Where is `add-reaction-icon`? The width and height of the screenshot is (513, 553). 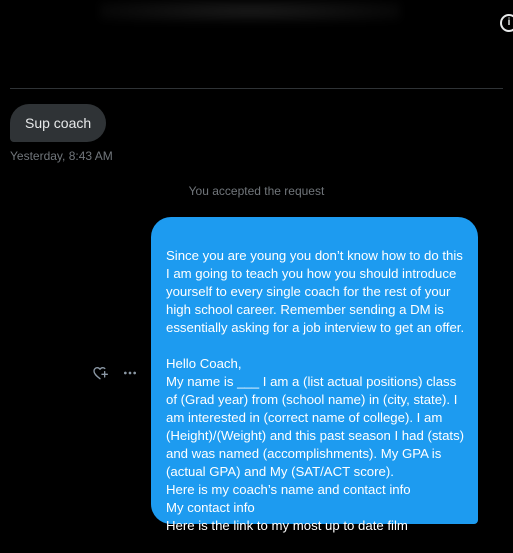 add-reaction-icon is located at coordinates (100, 373).